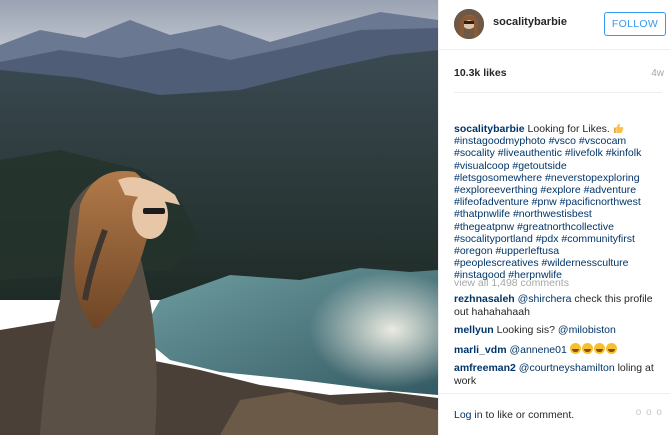 This screenshot has height=435, width=670. I want to click on comment-username: marli_vdm, so click(480, 350).